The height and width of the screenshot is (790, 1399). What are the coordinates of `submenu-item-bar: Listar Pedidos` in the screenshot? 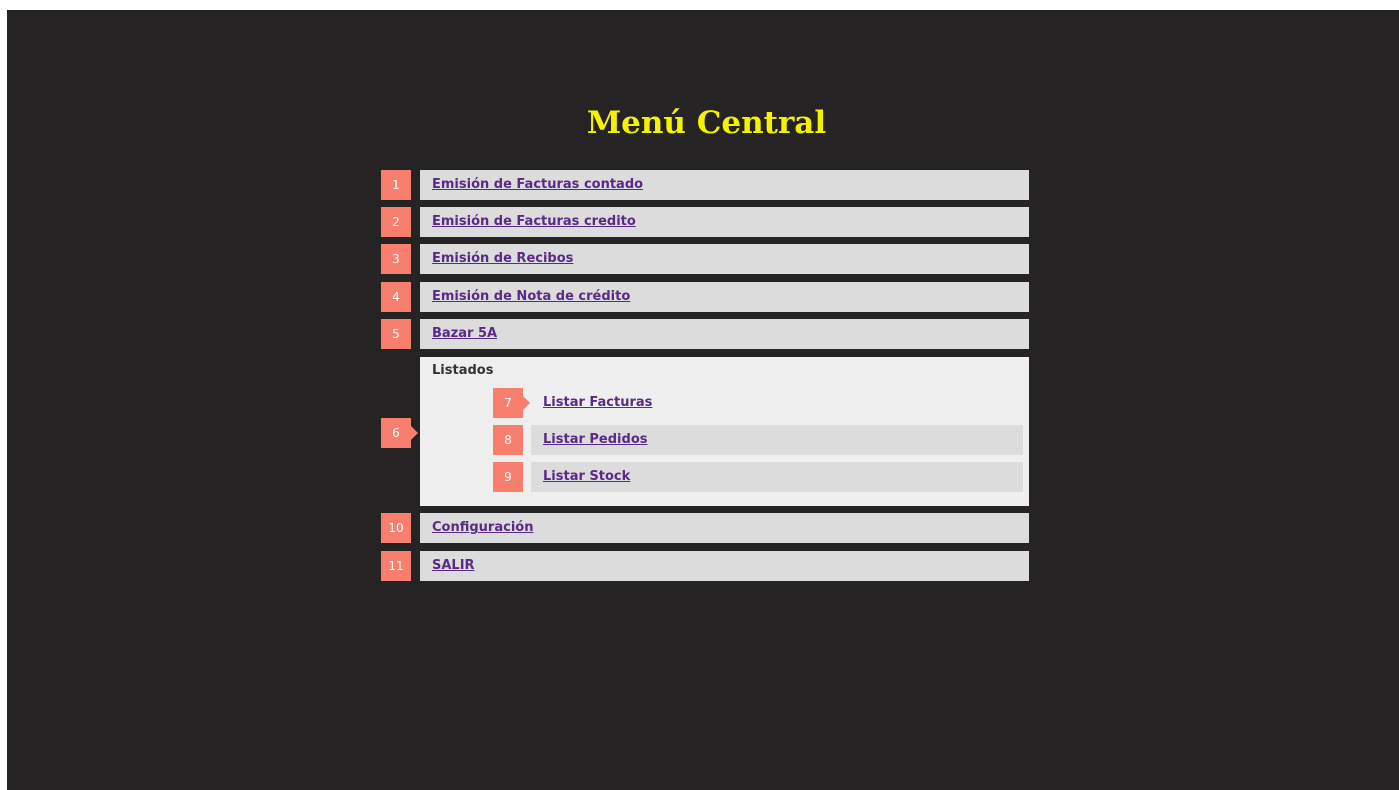 It's located at (777, 440).